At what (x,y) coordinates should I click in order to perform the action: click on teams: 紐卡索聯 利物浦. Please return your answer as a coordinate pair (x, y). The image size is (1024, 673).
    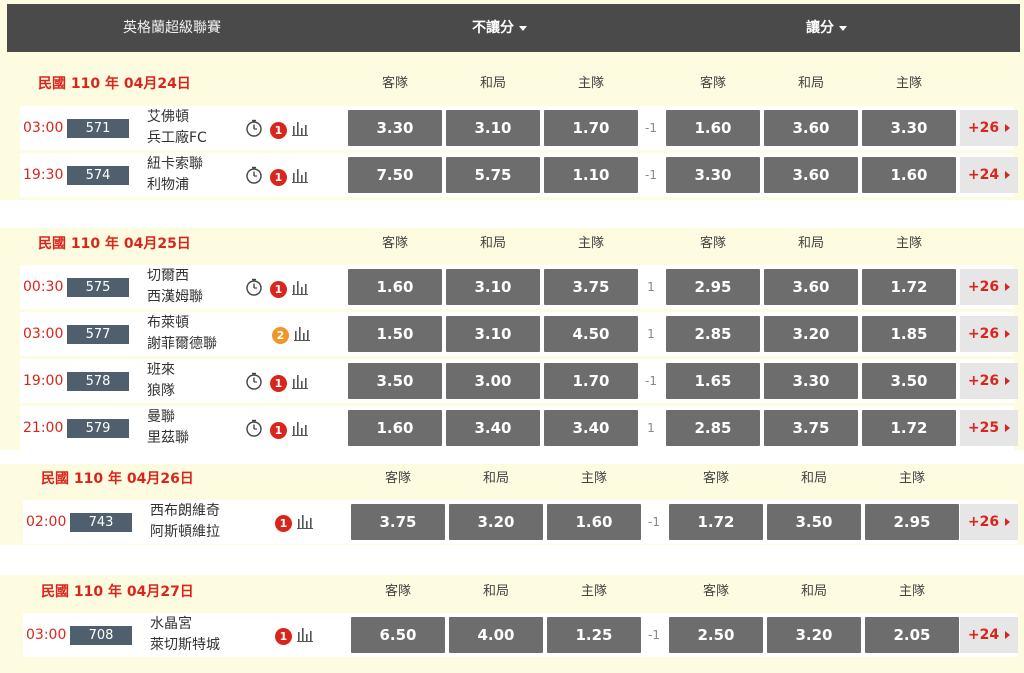
    Looking at the image, I should click on (175, 175).